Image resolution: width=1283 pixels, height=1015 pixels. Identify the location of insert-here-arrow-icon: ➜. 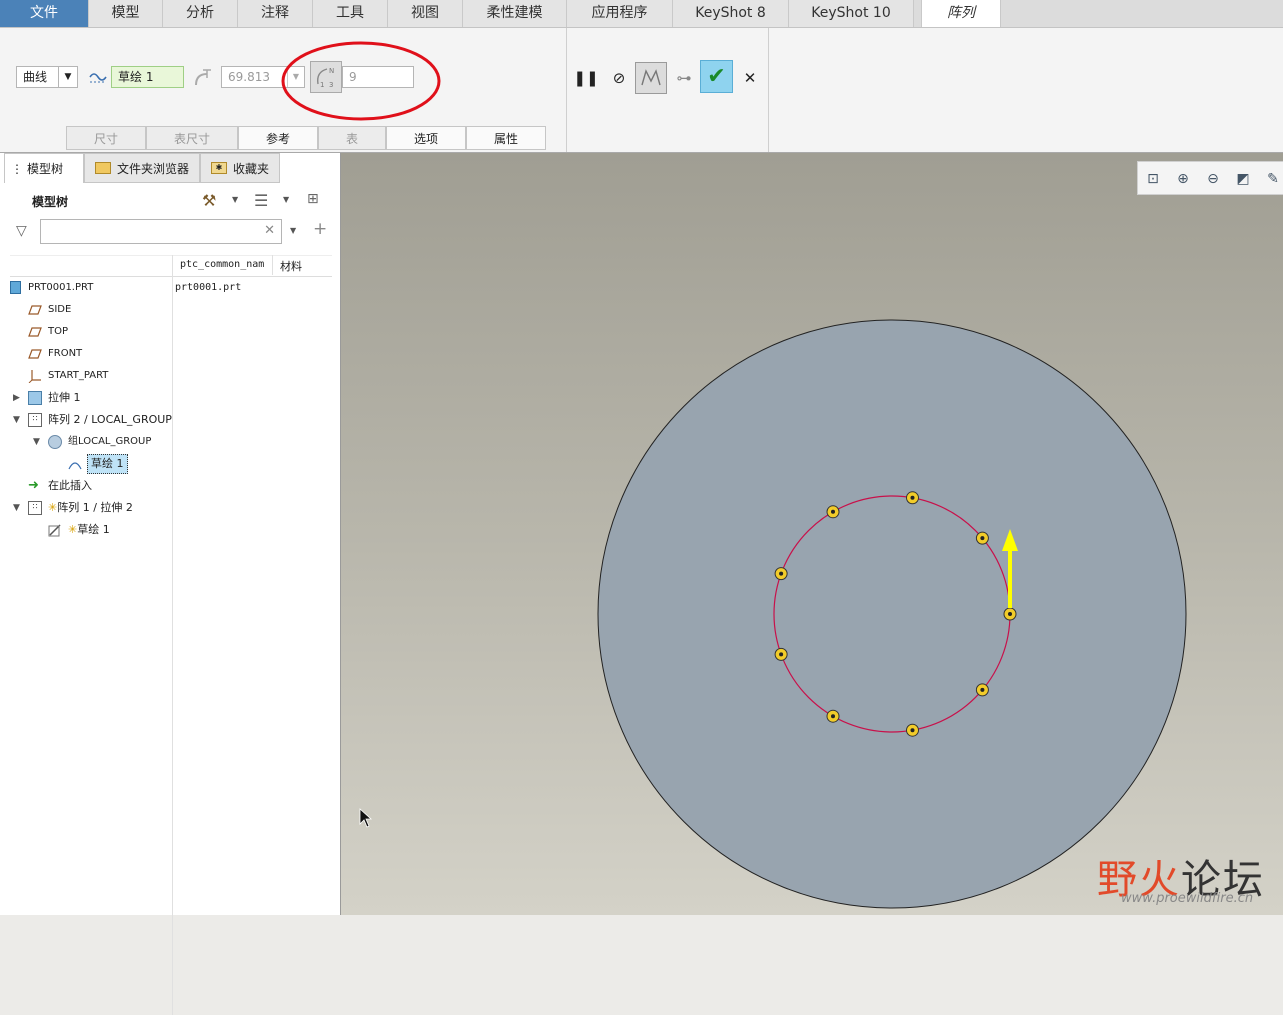
(33, 485).